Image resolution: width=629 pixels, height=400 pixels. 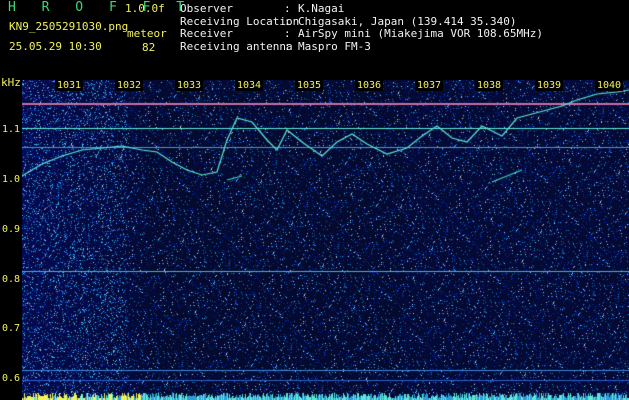 What do you see at coordinates (236, 46) in the screenshot?
I see `info-key: Receiving antenna` at bounding box center [236, 46].